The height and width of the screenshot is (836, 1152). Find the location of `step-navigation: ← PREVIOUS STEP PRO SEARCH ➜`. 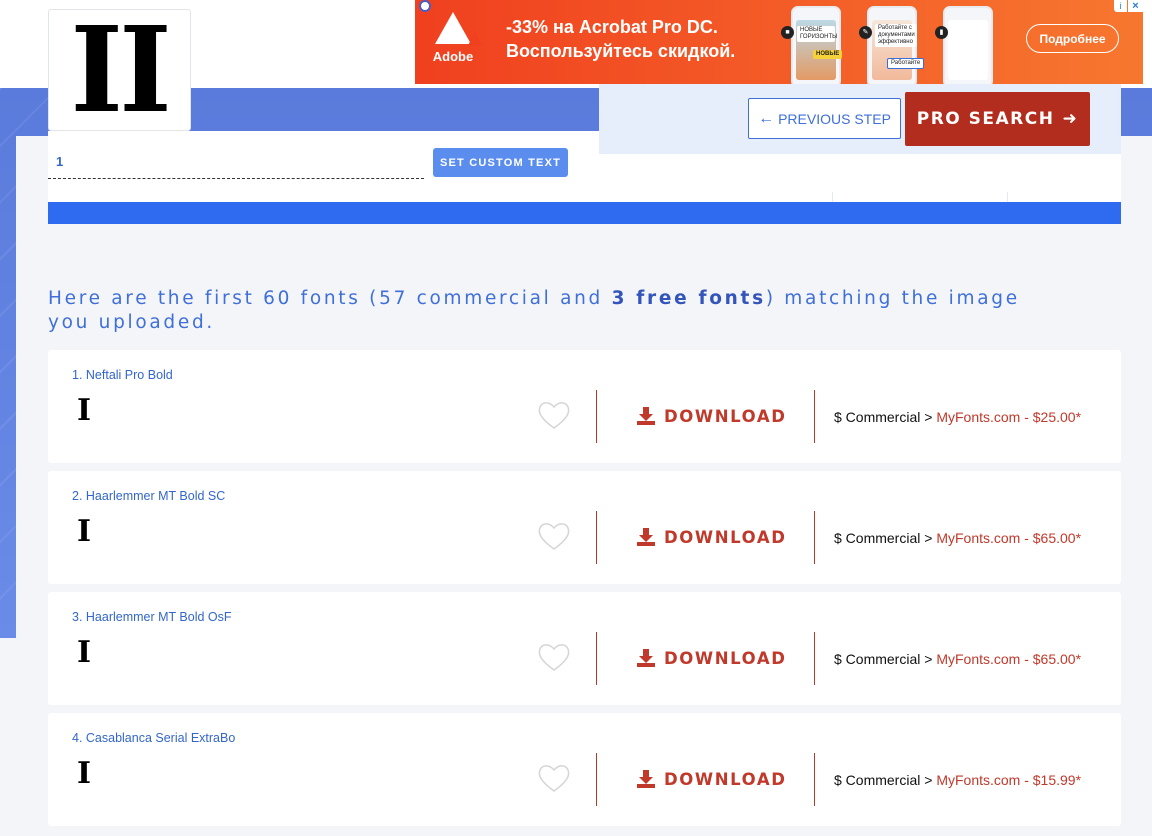

step-navigation: ← PREVIOUS STEP PRO SEARCH ➜ is located at coordinates (860, 119).